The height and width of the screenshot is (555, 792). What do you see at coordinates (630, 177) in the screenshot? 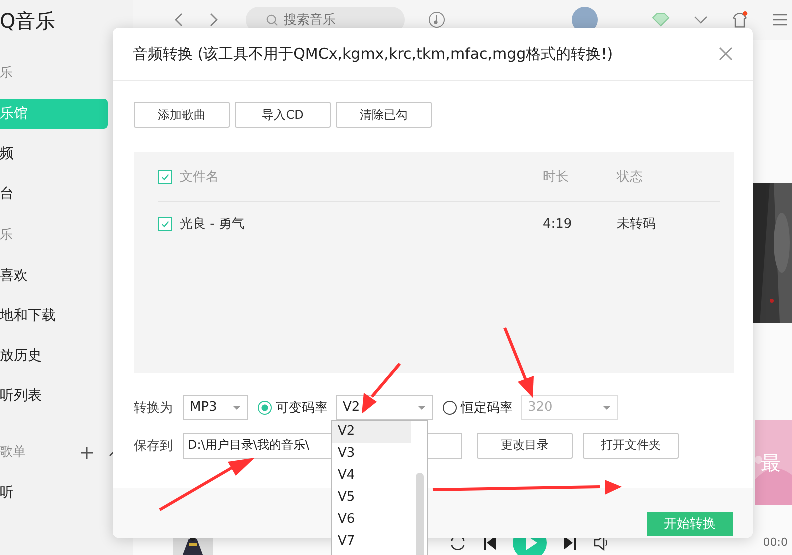
I see `column-header: 状态` at bounding box center [630, 177].